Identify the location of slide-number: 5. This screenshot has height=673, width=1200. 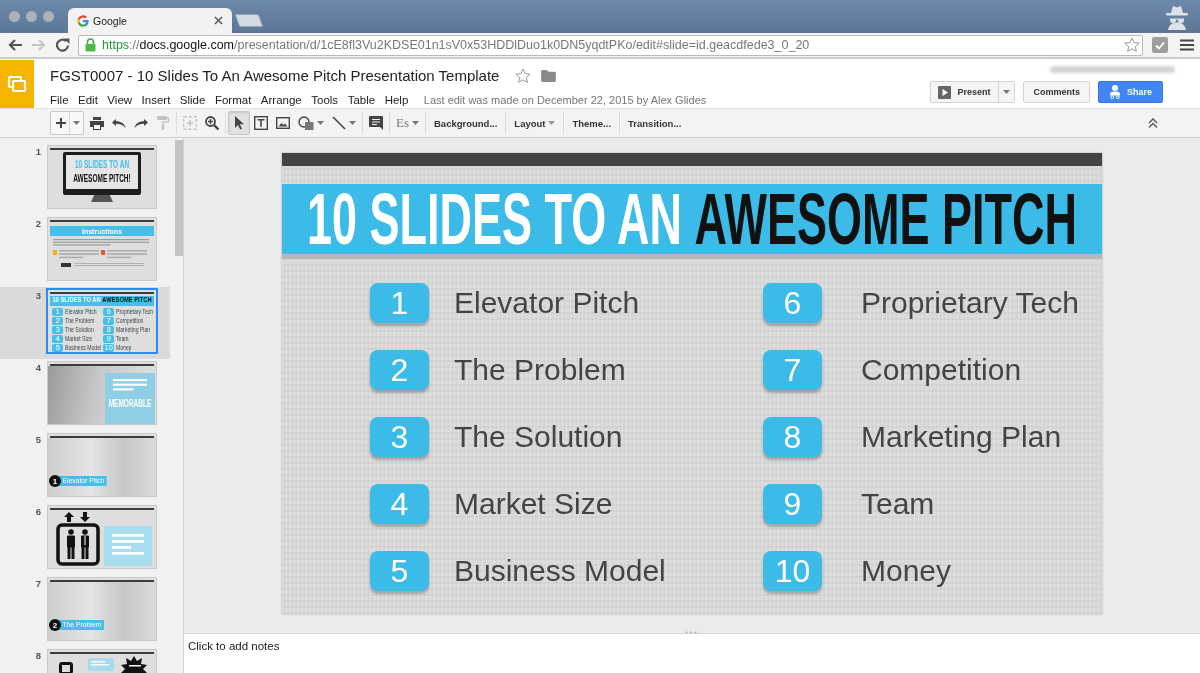
(37, 439).